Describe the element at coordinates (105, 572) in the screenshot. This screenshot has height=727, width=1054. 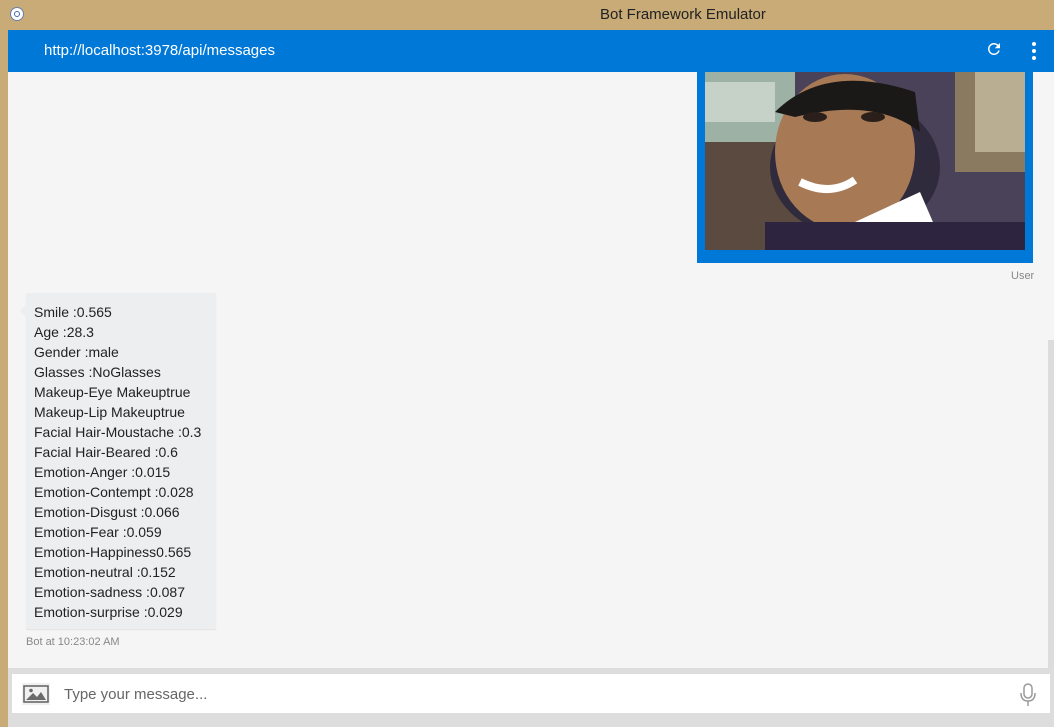
I see `bot-line: Emotion-neutral :0.152` at that location.